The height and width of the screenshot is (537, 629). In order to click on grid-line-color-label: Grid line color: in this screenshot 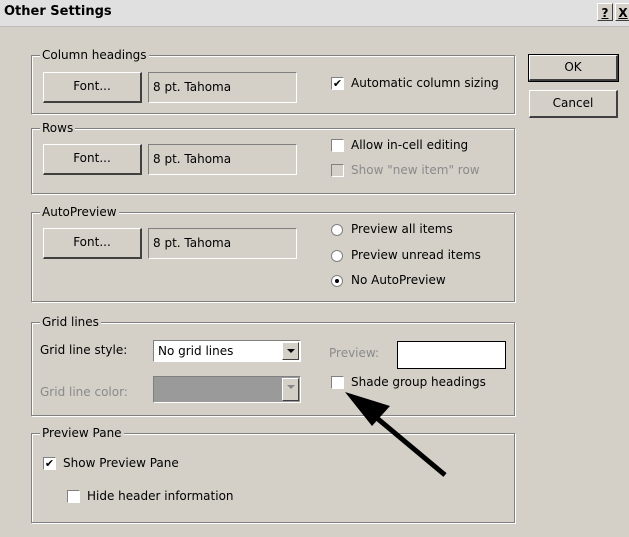, I will do `click(84, 392)`.